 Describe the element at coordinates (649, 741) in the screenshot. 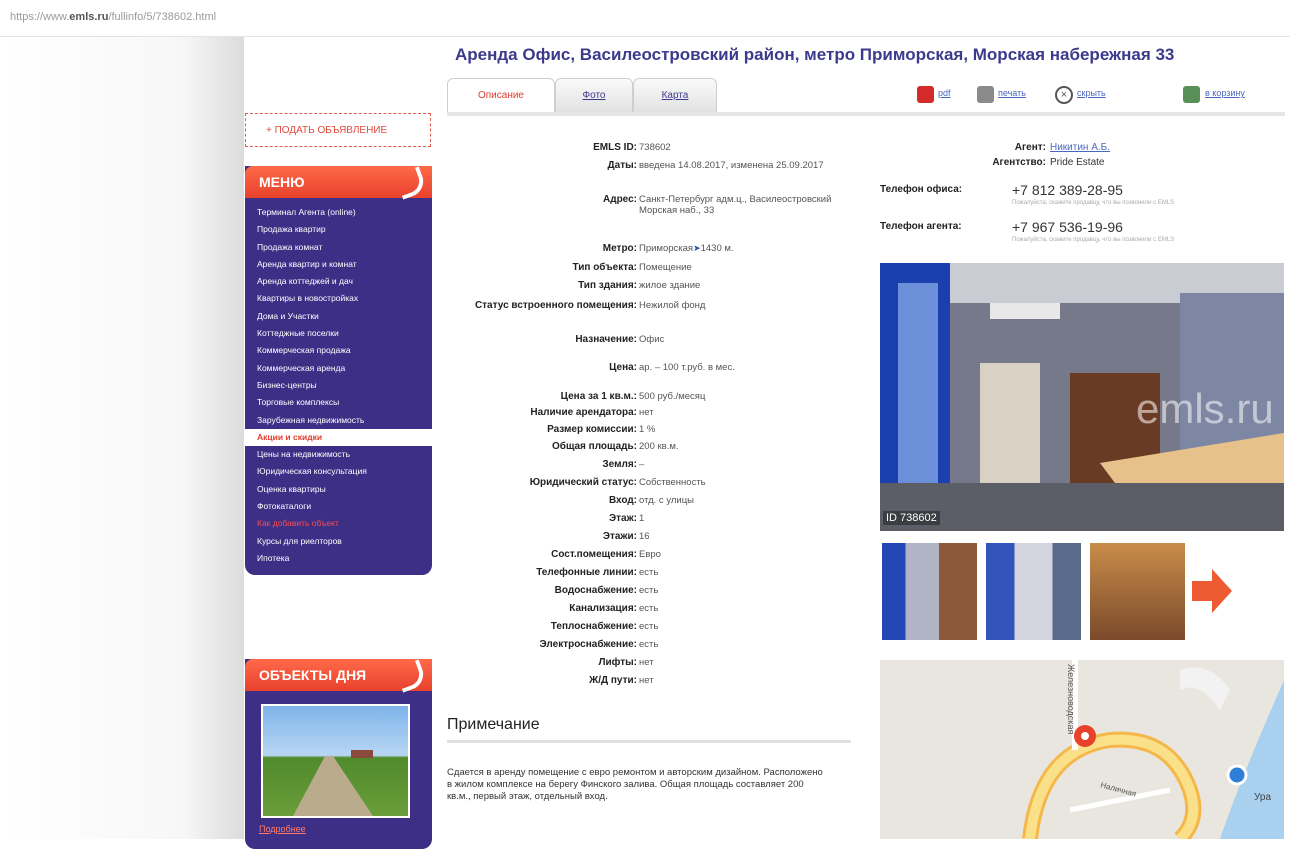

I see `note-divider` at that location.